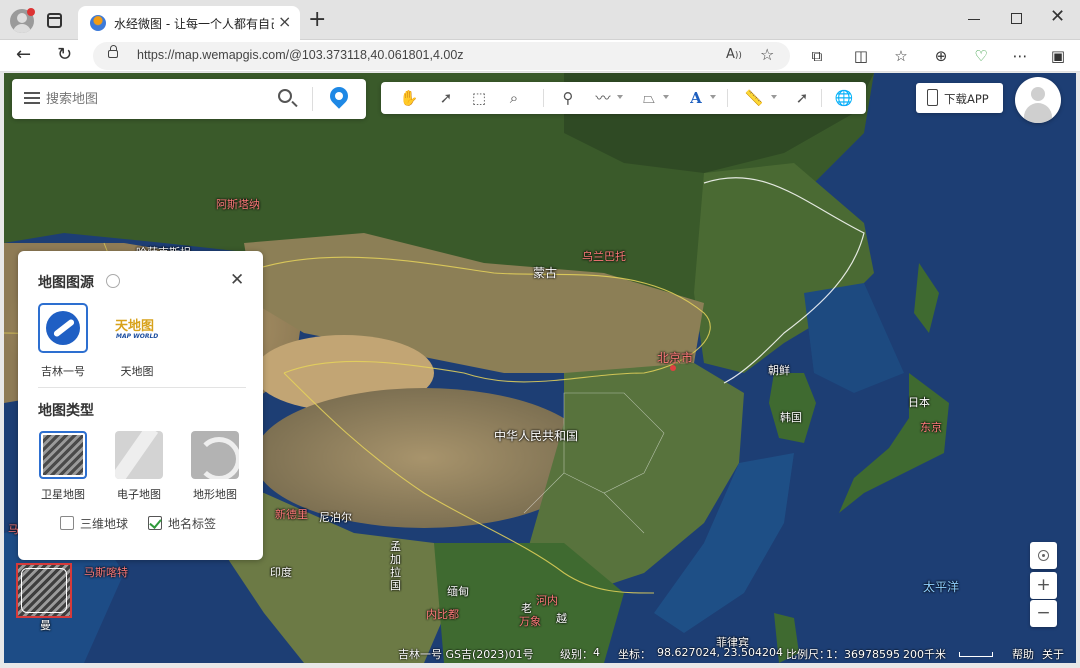 The width and height of the screenshot is (1080, 668). Describe the element at coordinates (620, 97) in the screenshot. I see `polyline-caret-icon` at that location.